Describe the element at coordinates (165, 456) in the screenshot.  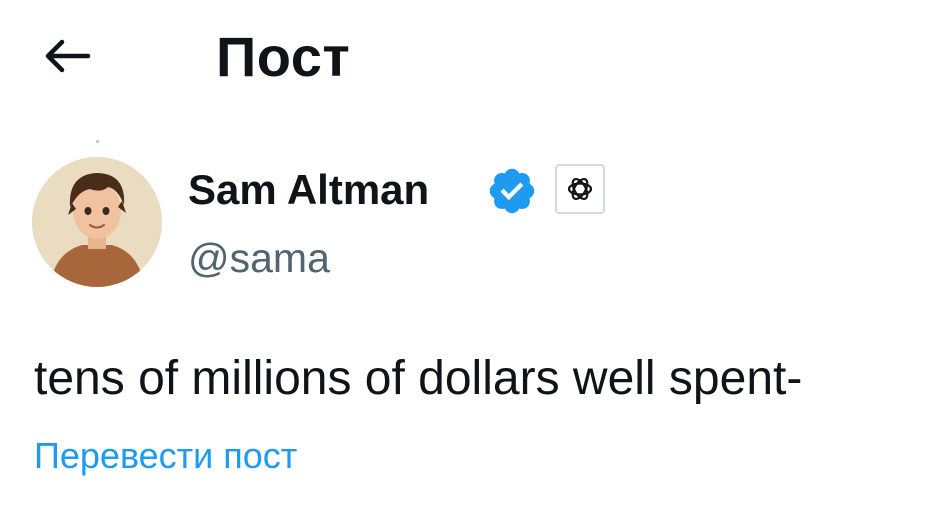
I see `translate-post-link: Перевести пост` at that location.